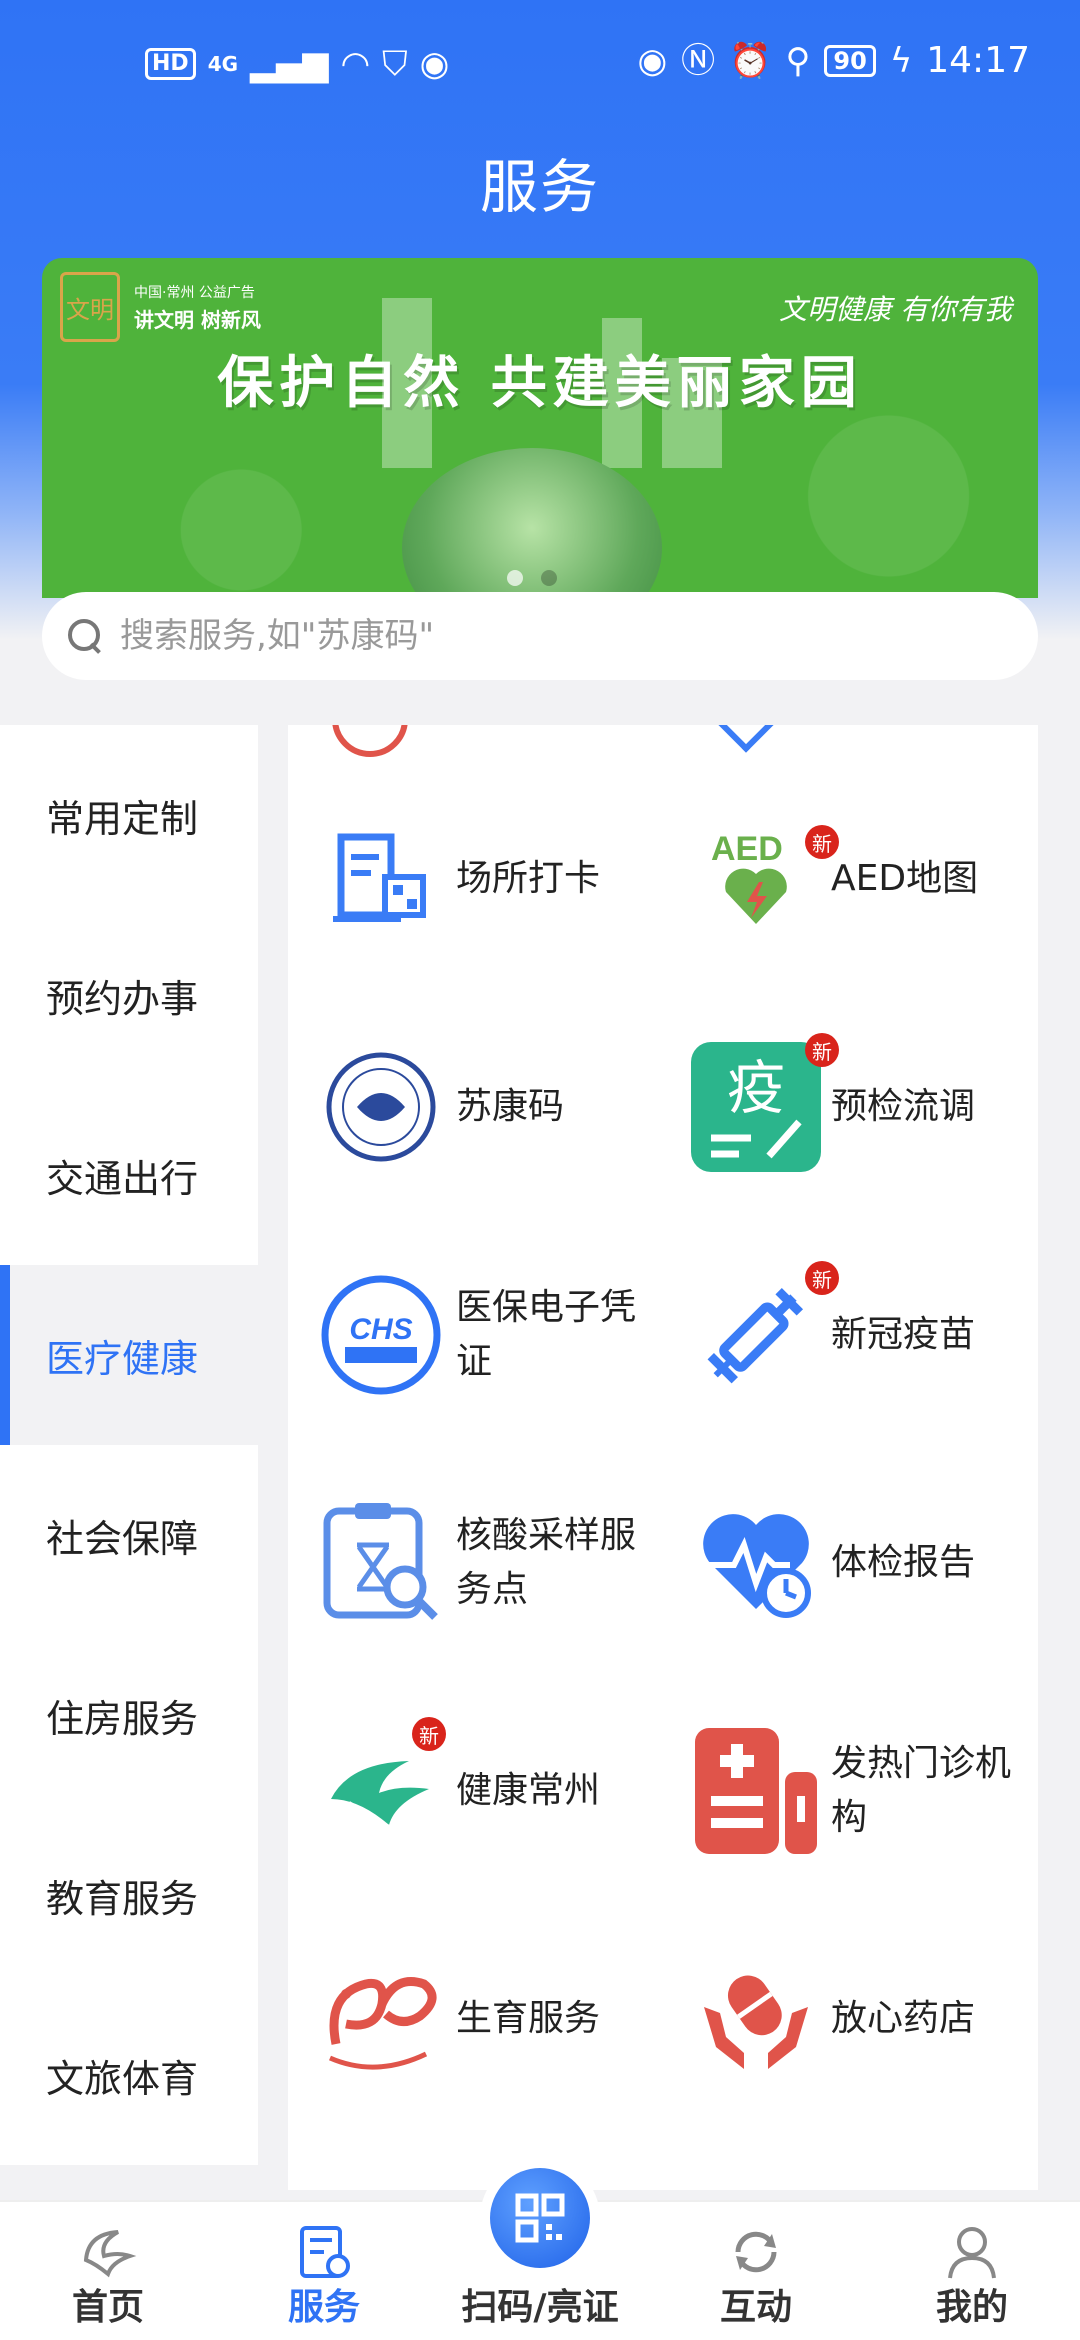 This screenshot has width=1080, height=2340. I want to click on charging-icon: ϟ, so click(901, 60).